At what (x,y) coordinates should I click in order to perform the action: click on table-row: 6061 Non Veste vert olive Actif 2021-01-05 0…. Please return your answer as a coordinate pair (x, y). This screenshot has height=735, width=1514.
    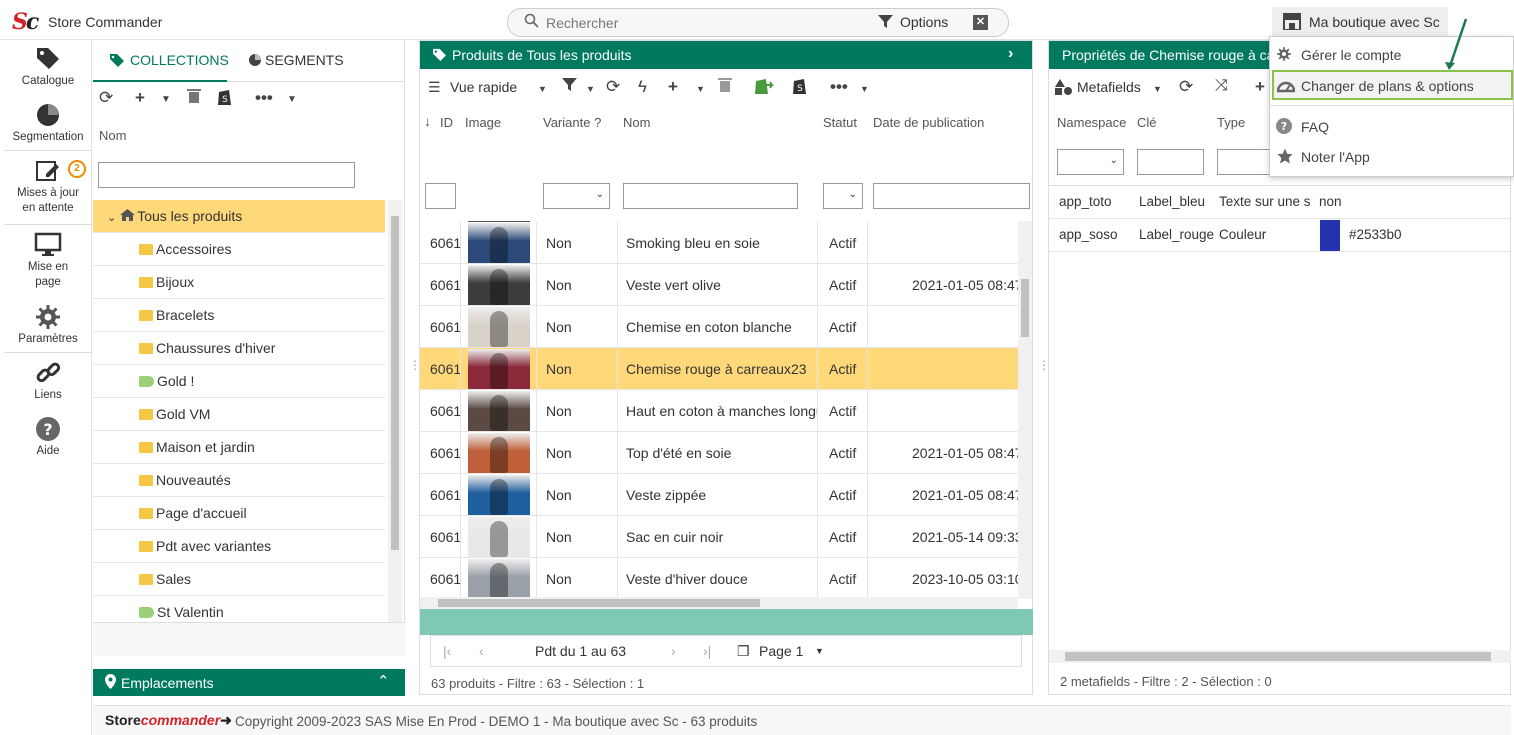
    Looking at the image, I should click on (719, 285).